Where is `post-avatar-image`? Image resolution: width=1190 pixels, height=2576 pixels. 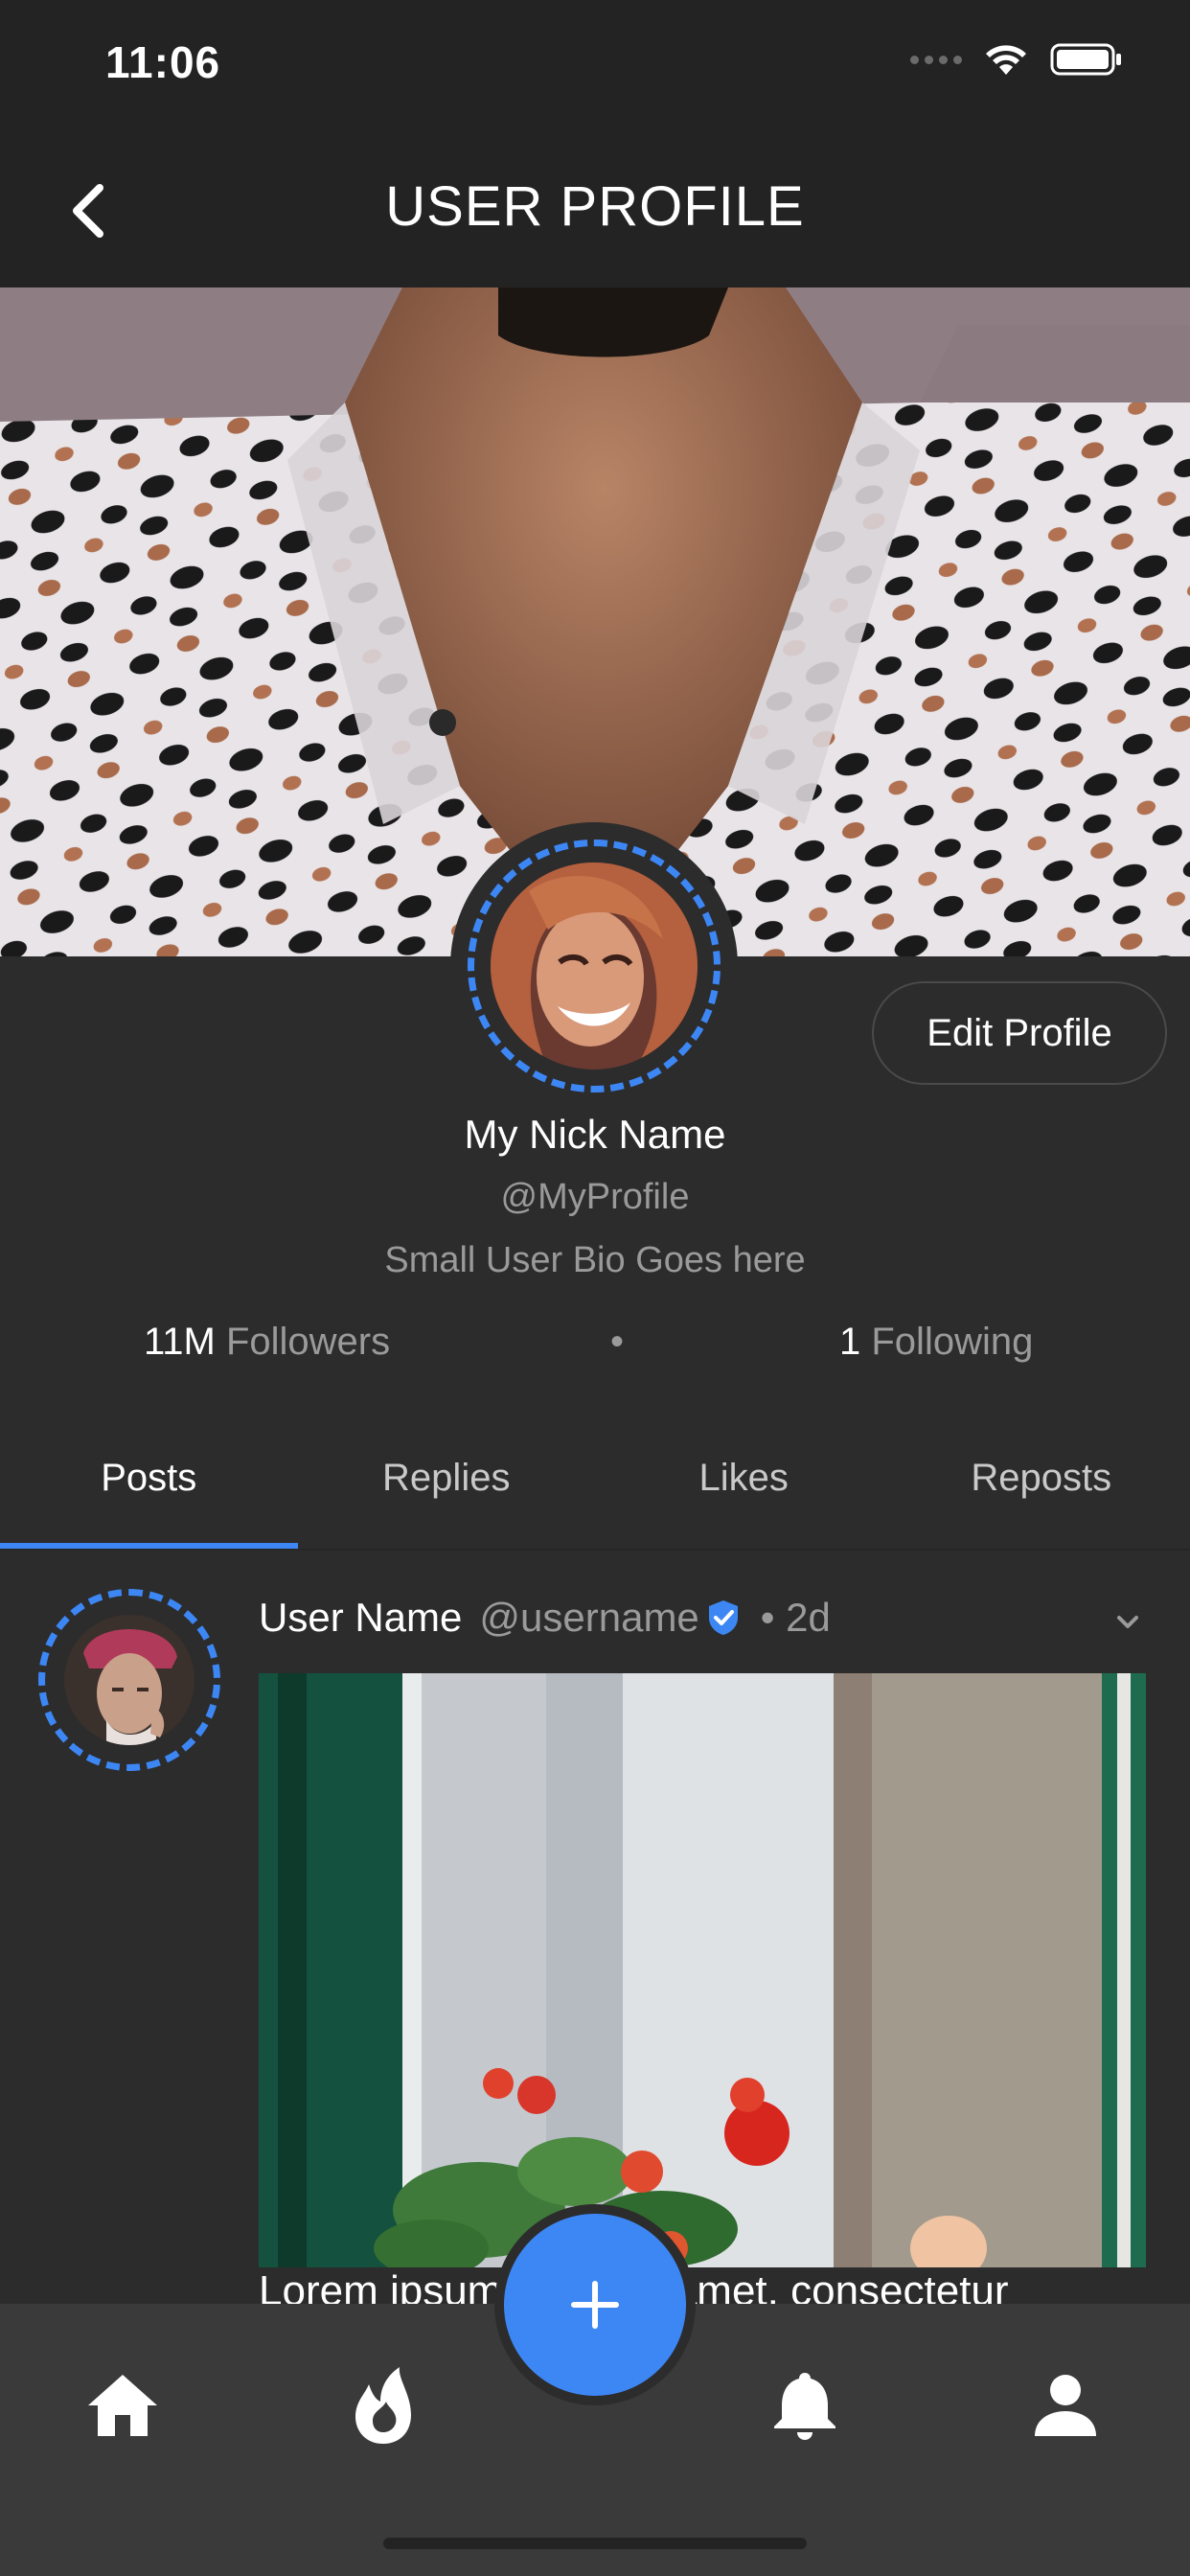
post-avatar-image is located at coordinates (129, 1680).